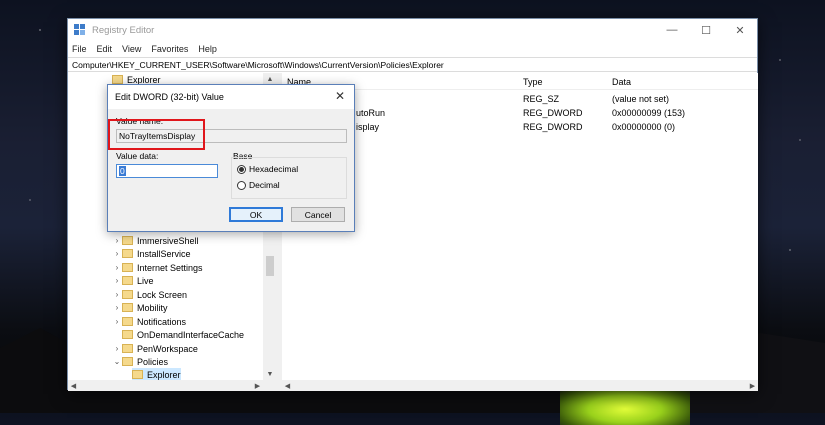 The width and height of the screenshot is (825, 425). What do you see at coordinates (625, 405) in the screenshot?
I see `desktop-tent-glow` at bounding box center [625, 405].